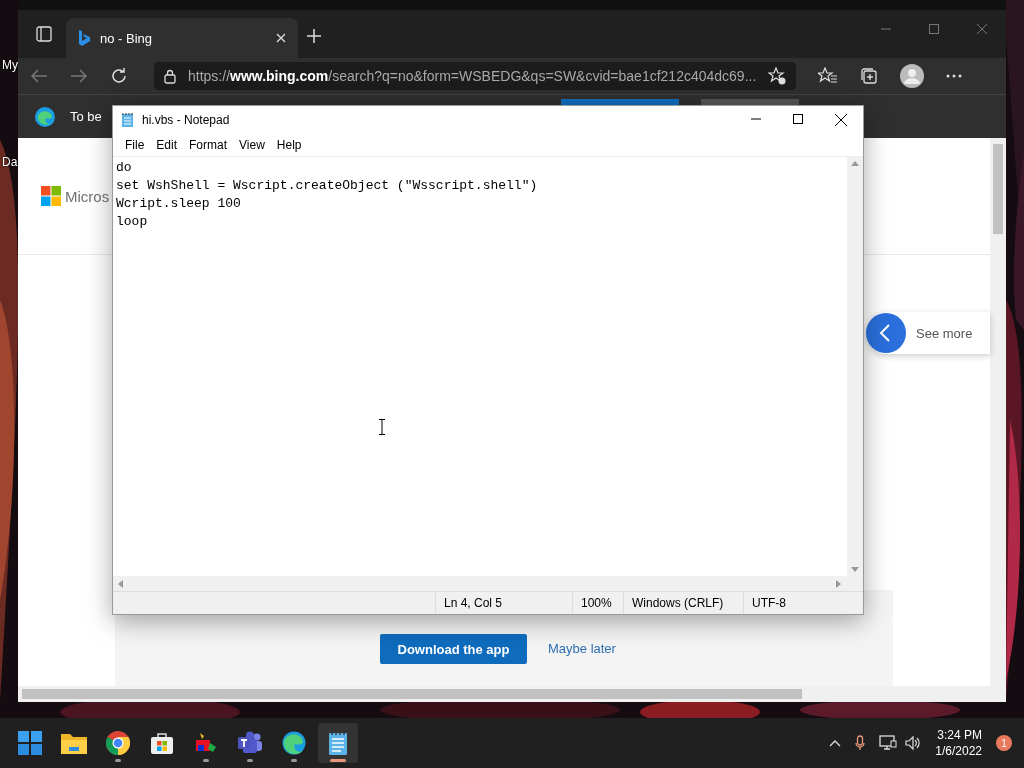 The image size is (1024, 768). I want to click on tab-actions-icon, so click(44, 34).